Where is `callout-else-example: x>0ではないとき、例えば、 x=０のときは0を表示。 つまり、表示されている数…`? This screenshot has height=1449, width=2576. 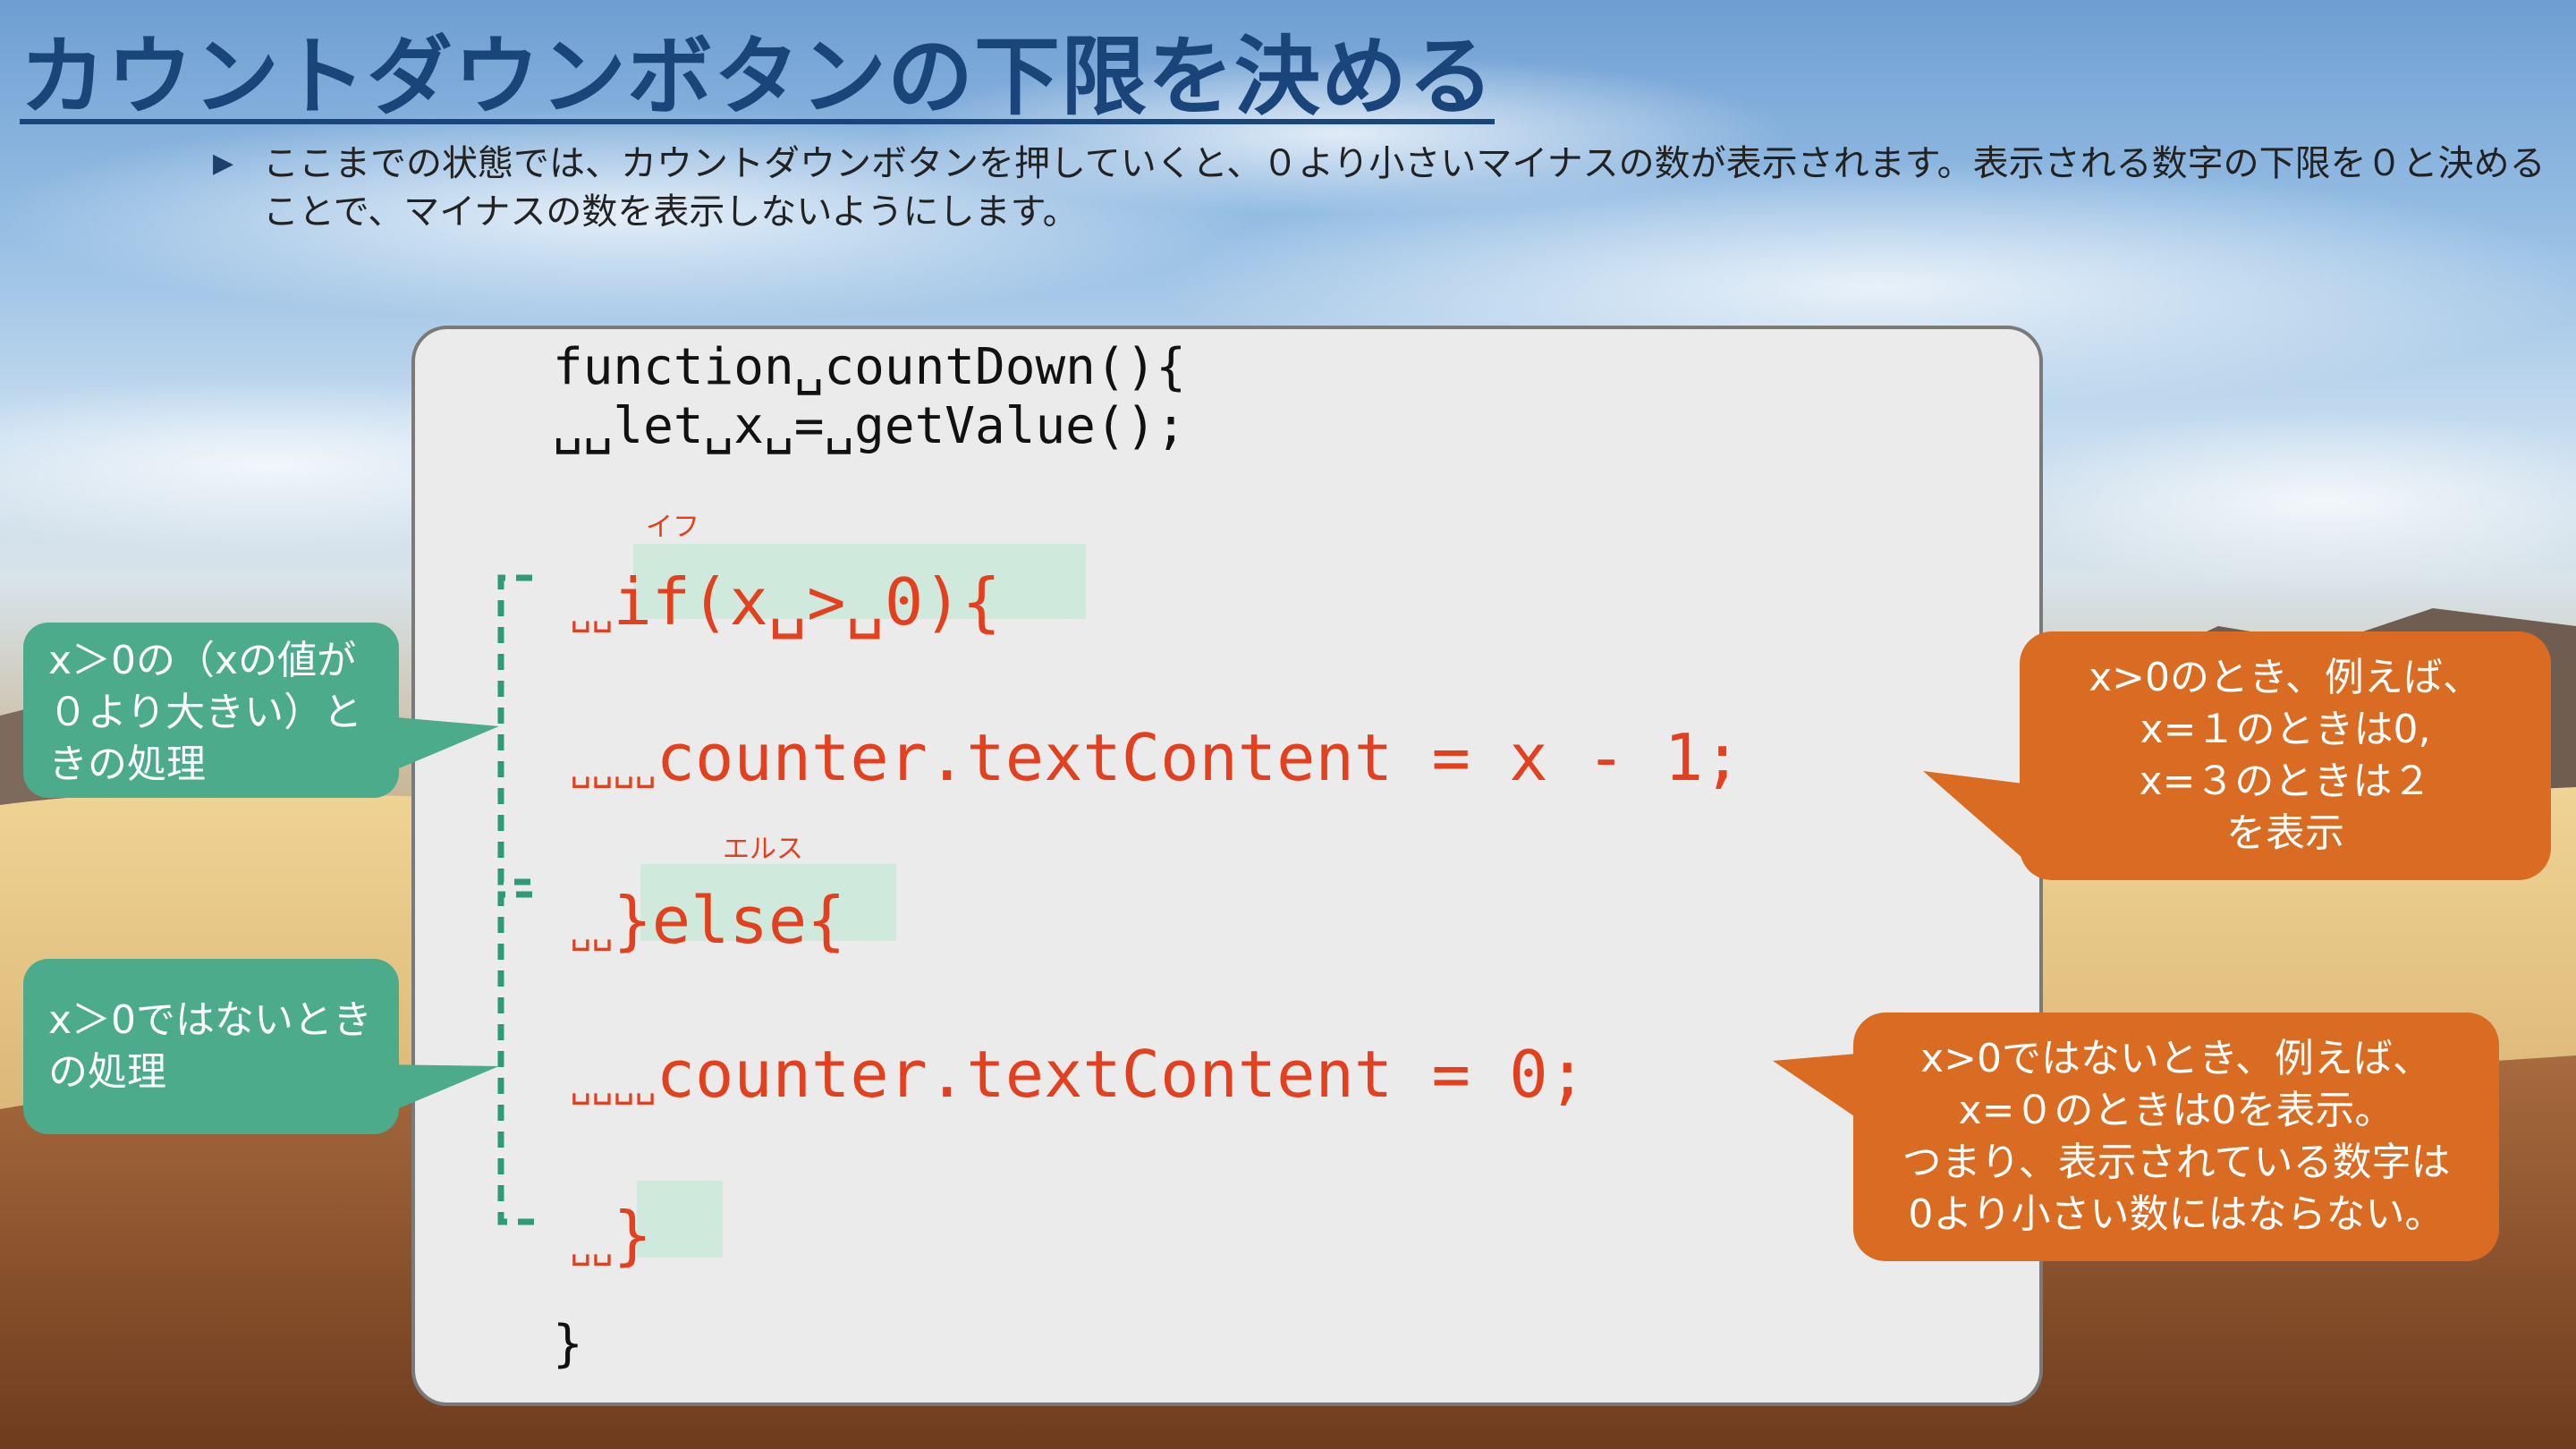
callout-else-example: x>0ではないとき、例えば、 x=０のときは0を表示。 つまり、表示されている数… is located at coordinates (2176, 1137).